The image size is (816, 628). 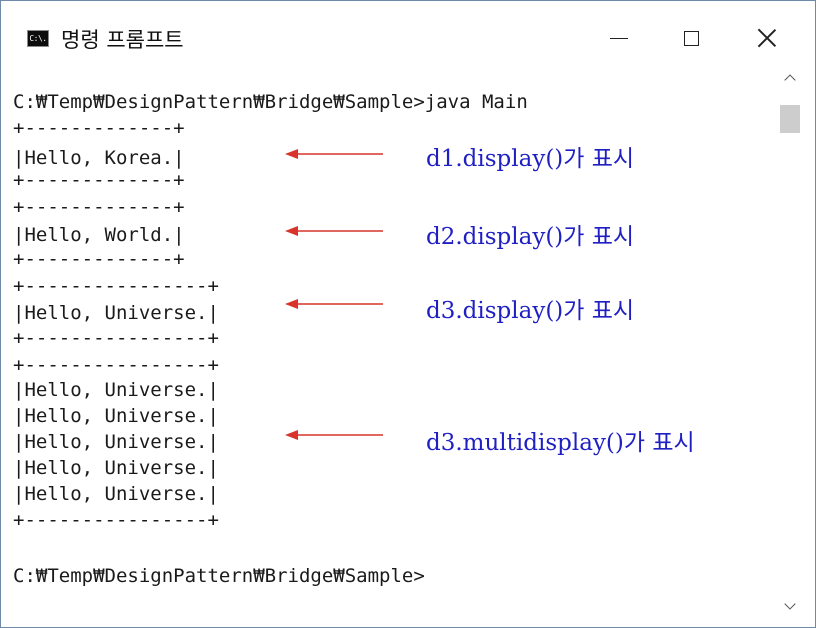 I want to click on console-line: |Hello, World.|, so click(x=99, y=235).